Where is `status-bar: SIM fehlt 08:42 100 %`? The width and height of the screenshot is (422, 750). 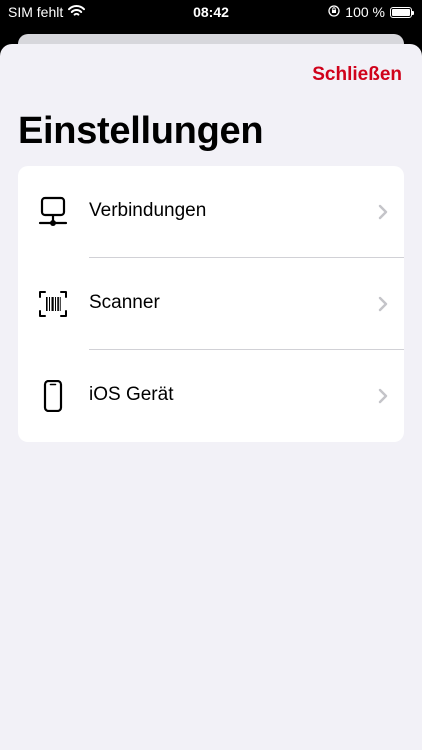
status-bar: SIM fehlt 08:42 100 % is located at coordinates (211, 13).